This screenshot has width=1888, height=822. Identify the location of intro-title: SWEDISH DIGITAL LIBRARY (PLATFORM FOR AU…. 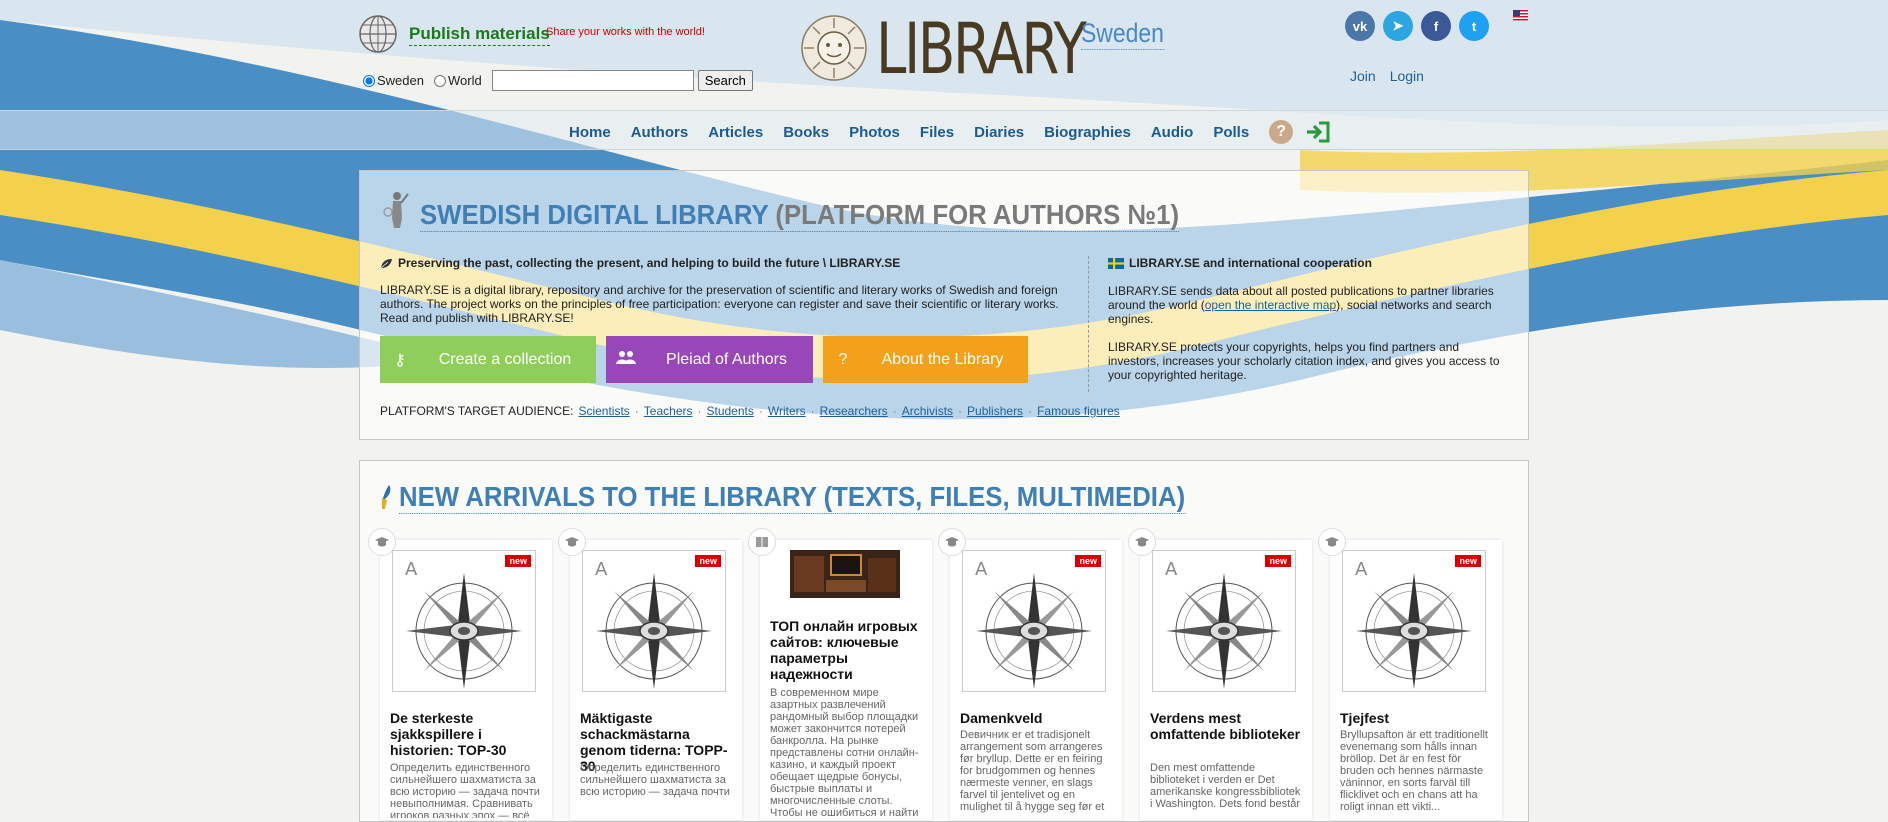
(800, 215).